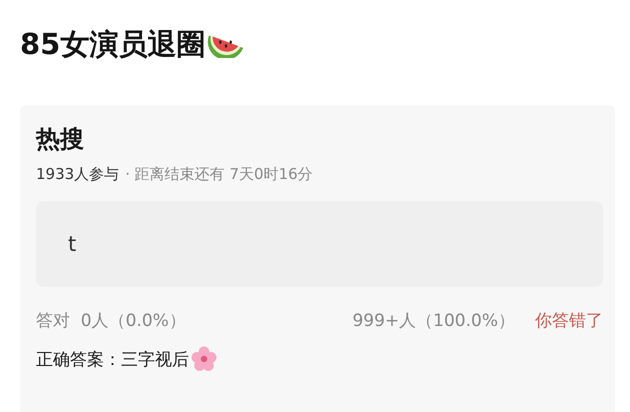  What do you see at coordinates (113, 44) in the screenshot?
I see `page-title: 85女演员退圈` at bounding box center [113, 44].